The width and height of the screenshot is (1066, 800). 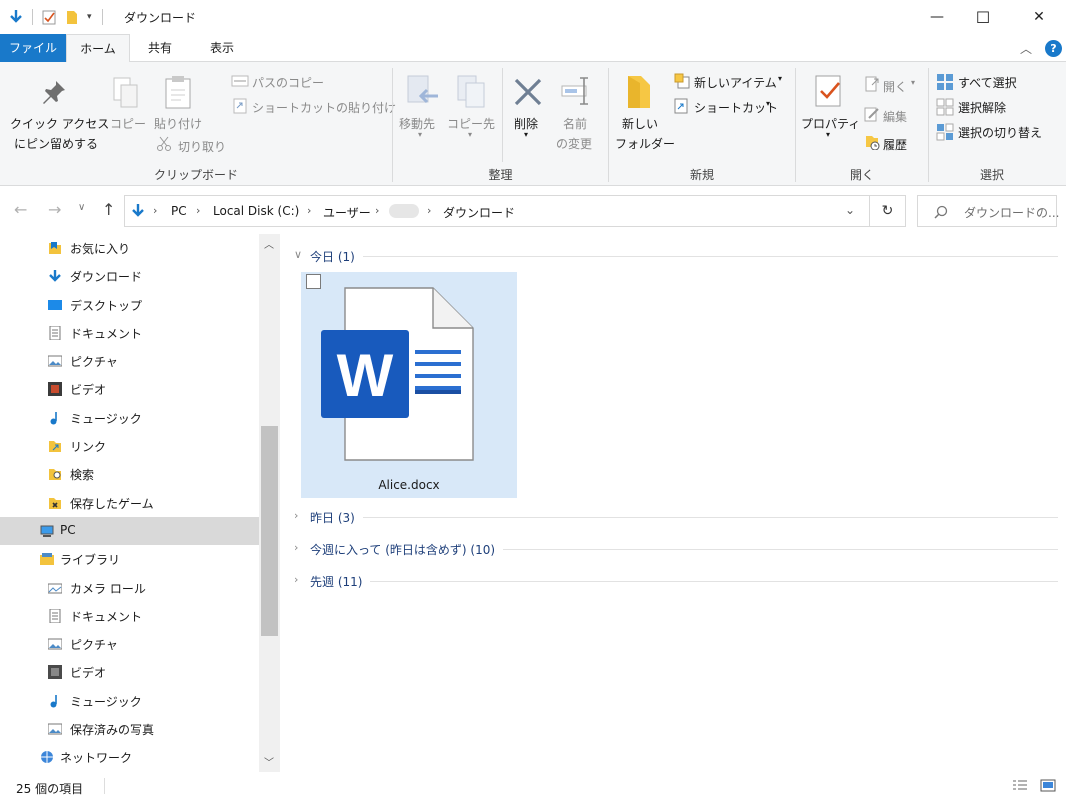 I want to click on maximize-button: ☐, so click(x=983, y=17).